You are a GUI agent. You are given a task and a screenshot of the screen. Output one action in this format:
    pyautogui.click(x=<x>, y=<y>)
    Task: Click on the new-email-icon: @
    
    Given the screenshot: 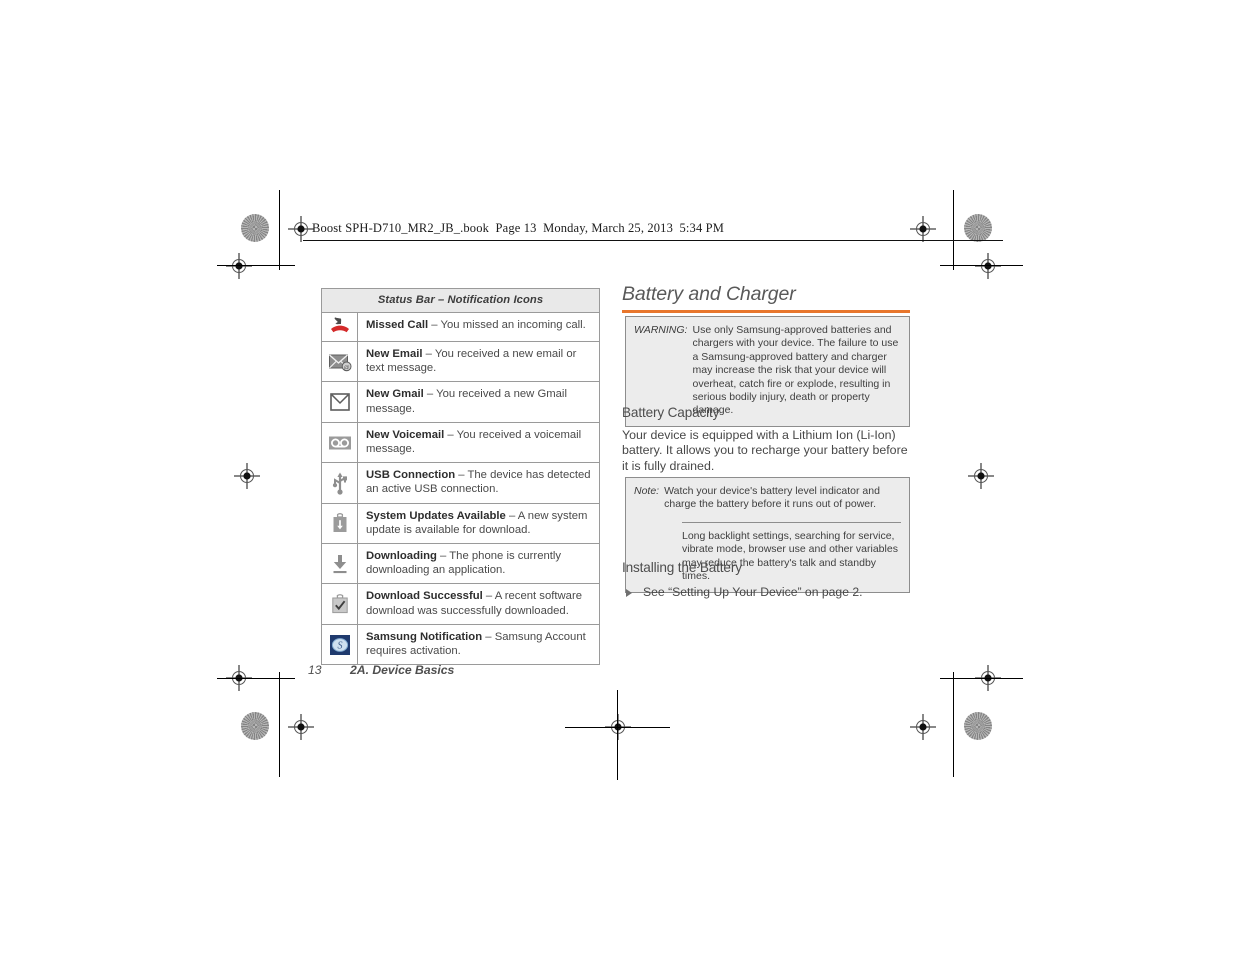 What is the action you would take?
    pyautogui.click(x=340, y=363)
    